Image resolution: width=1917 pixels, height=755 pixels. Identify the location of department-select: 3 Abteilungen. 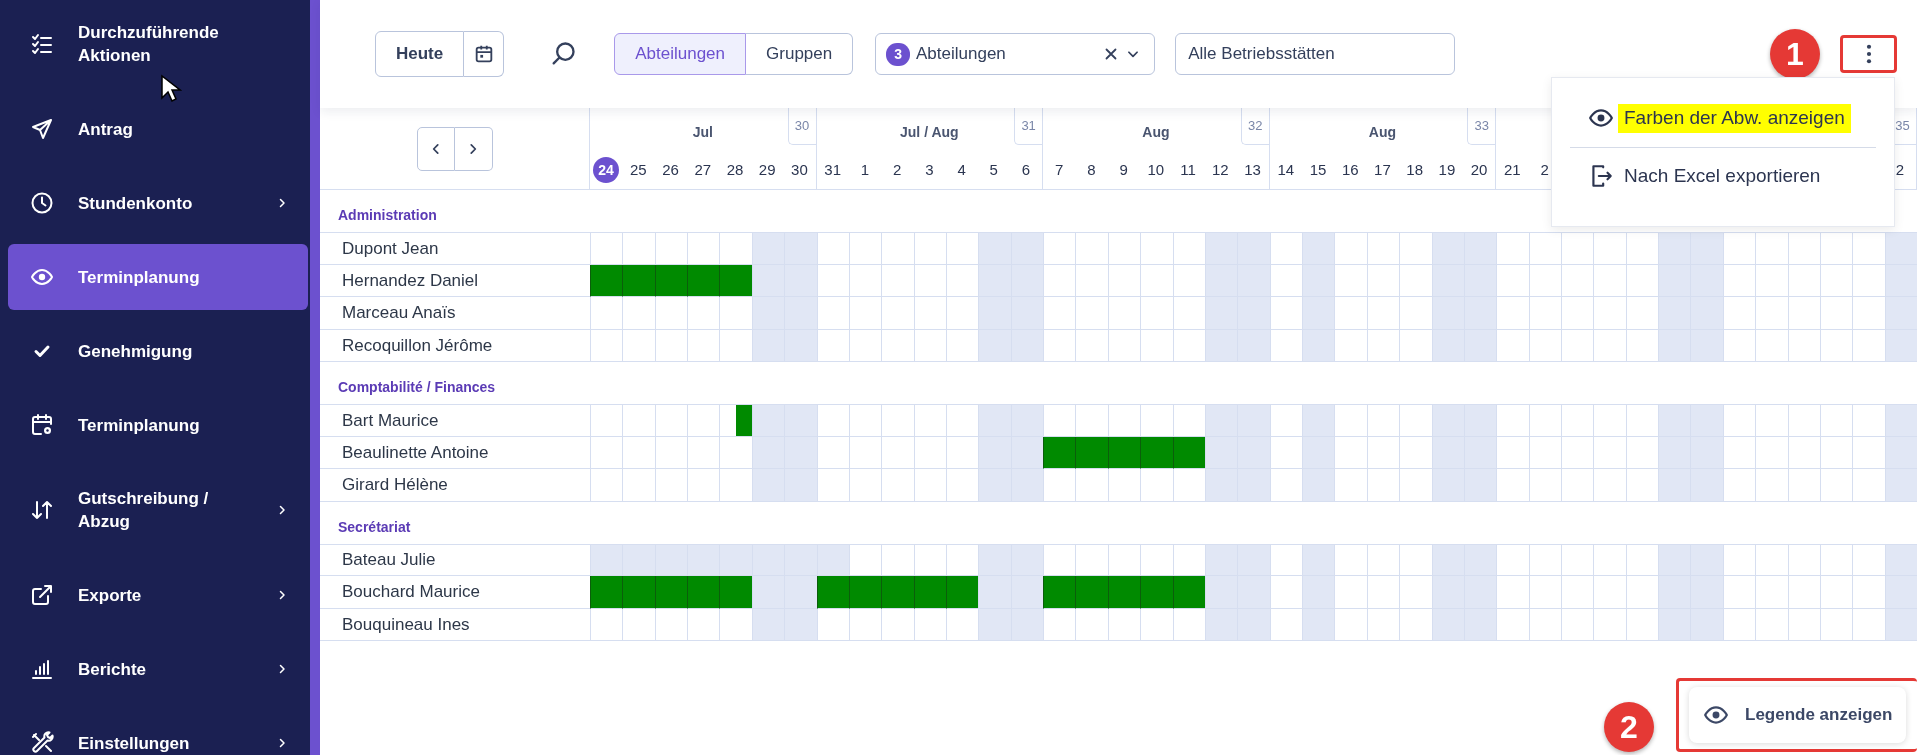
(1015, 54).